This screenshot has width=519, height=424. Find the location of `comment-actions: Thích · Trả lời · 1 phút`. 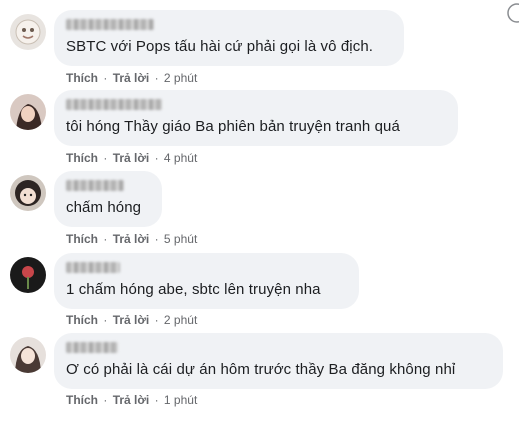

comment-actions: Thích · Trả lời · 1 phút is located at coordinates (131, 400).